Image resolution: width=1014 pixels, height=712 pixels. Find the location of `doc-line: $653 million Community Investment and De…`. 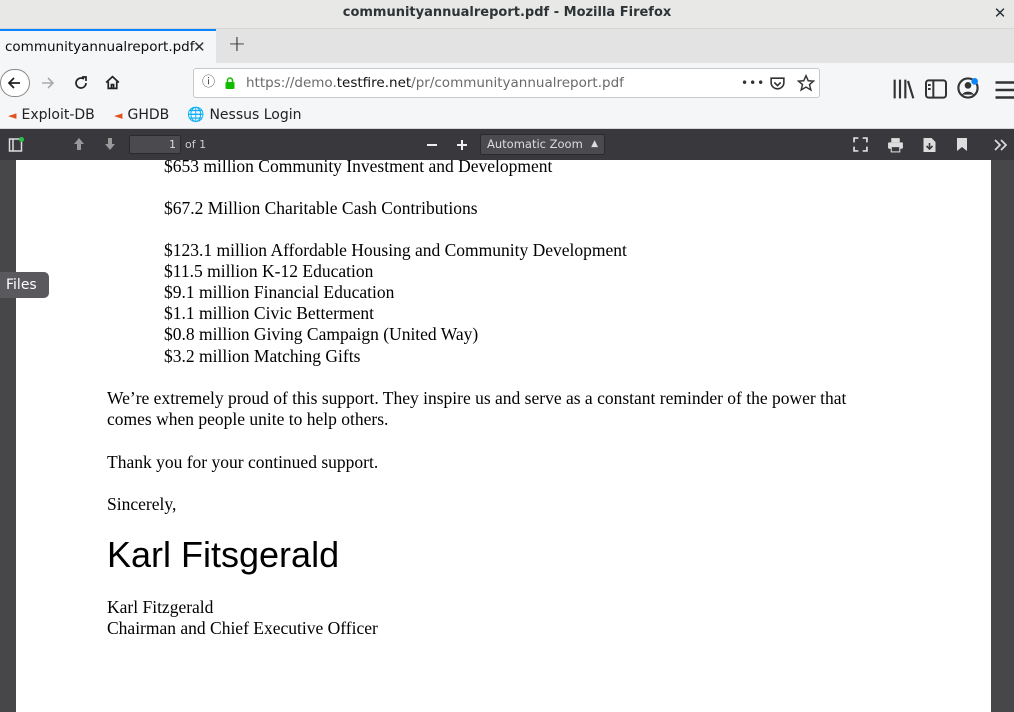

doc-line: $653 million Community Investment and De… is located at coordinates (358, 168).